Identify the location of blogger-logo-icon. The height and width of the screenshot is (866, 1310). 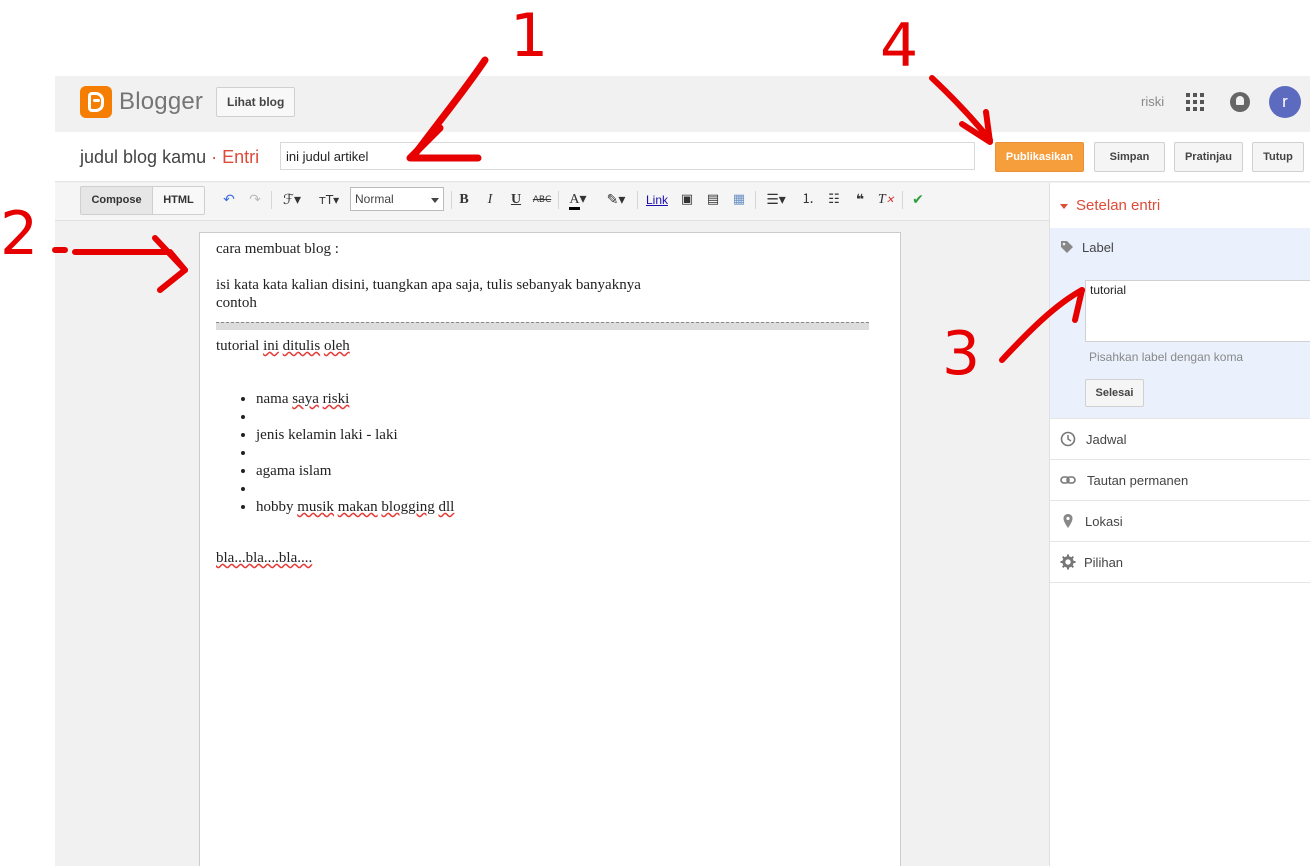
(96, 102).